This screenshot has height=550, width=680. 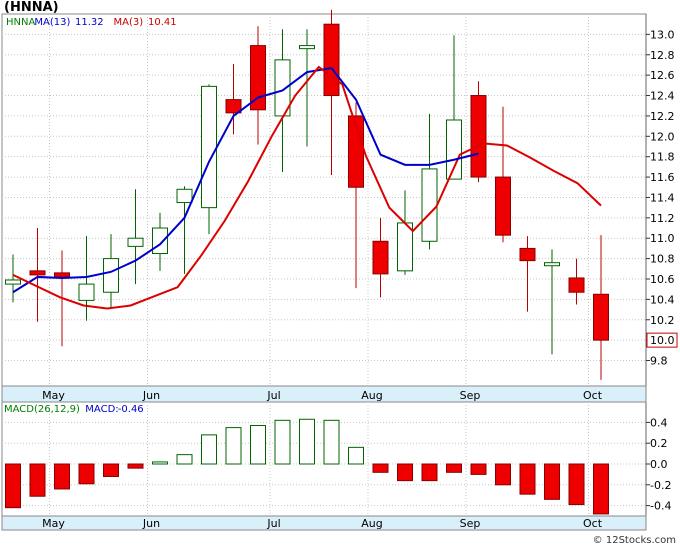 What do you see at coordinates (662, 116) in the screenshot?
I see `y-tick-label: 12.2` at bounding box center [662, 116].